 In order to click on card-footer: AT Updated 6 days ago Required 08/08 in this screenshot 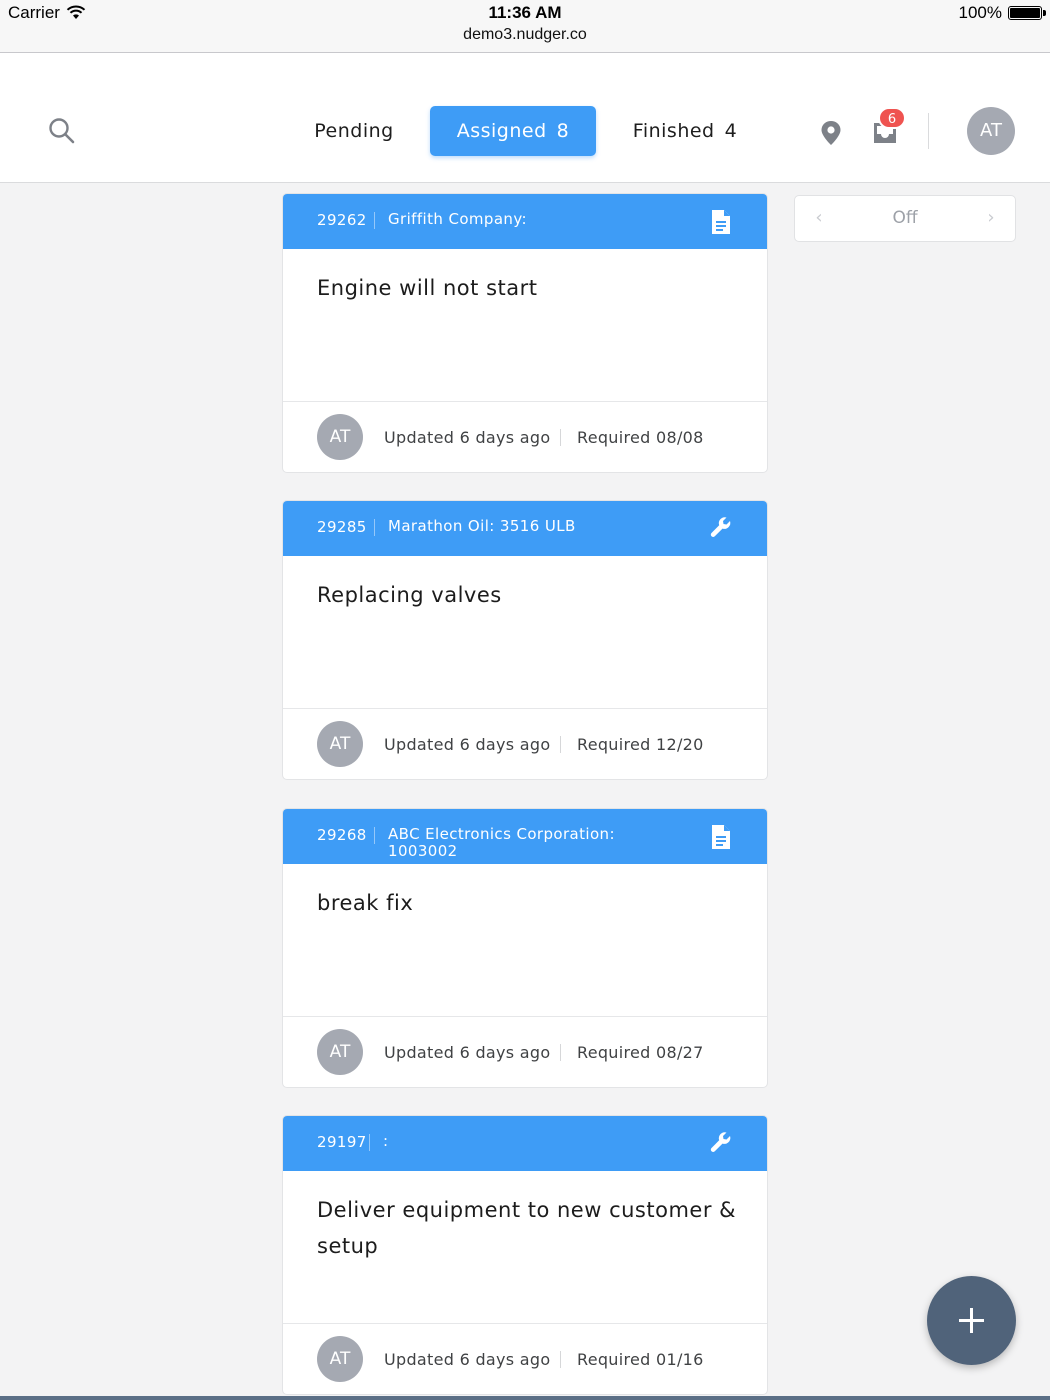, I will do `click(525, 436)`.